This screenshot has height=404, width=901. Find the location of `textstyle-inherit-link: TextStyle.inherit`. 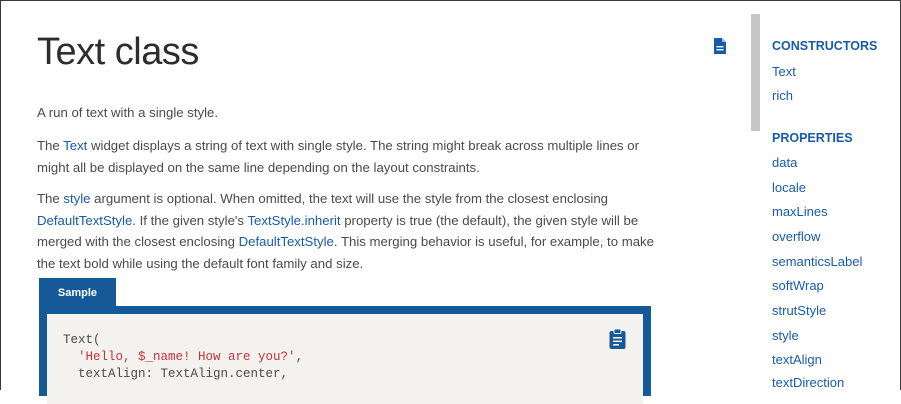

textstyle-inherit-link: TextStyle.inherit is located at coordinates (293, 220).